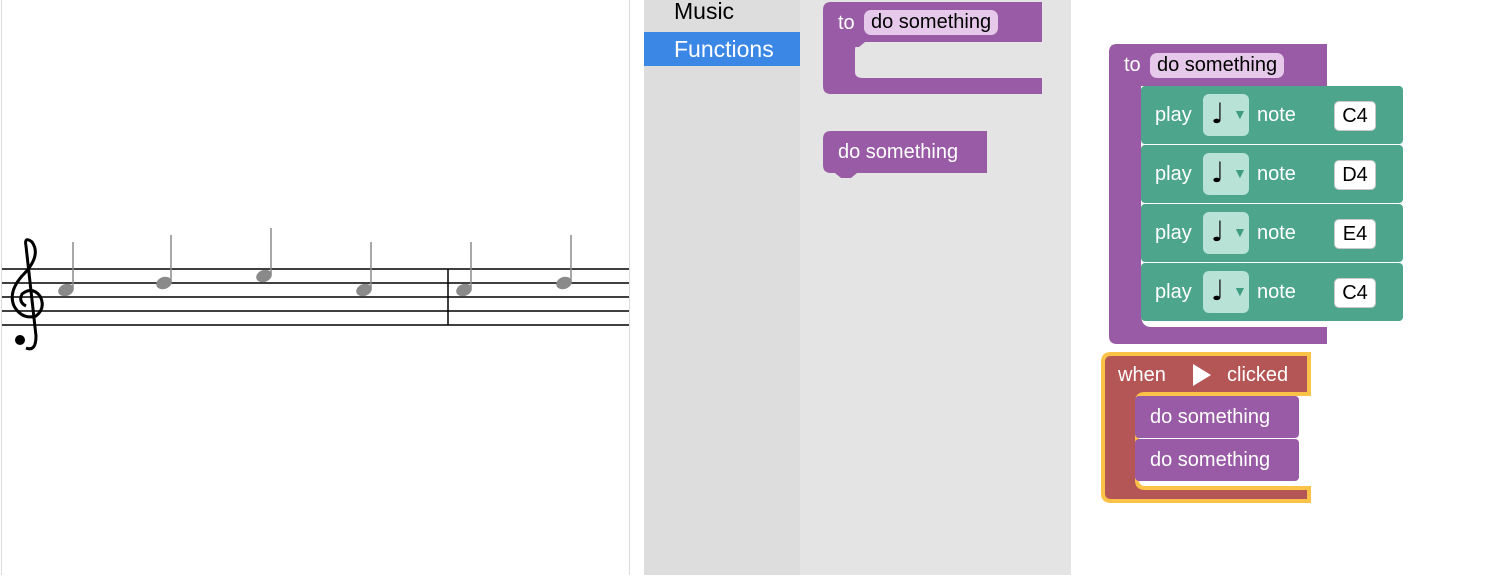 The width and height of the screenshot is (1492, 580). I want to click on flyout-call-procedure-block: do something, so click(905, 155).